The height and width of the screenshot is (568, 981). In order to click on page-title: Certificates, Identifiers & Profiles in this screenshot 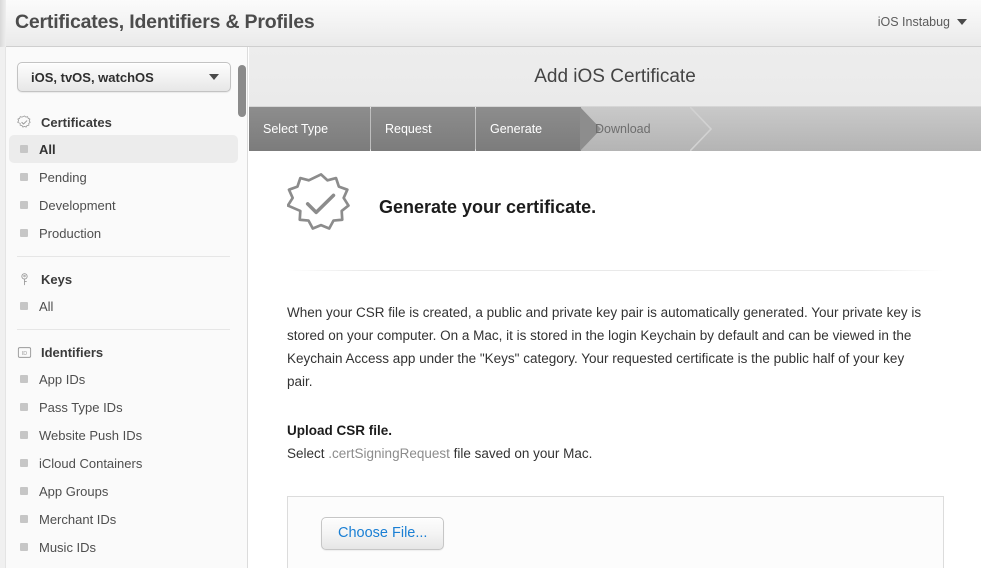, I will do `click(165, 22)`.